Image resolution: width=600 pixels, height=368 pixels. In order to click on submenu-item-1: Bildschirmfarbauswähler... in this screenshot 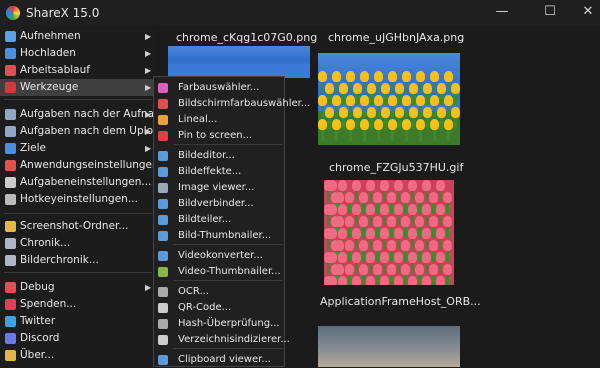, I will do `click(232, 104)`.